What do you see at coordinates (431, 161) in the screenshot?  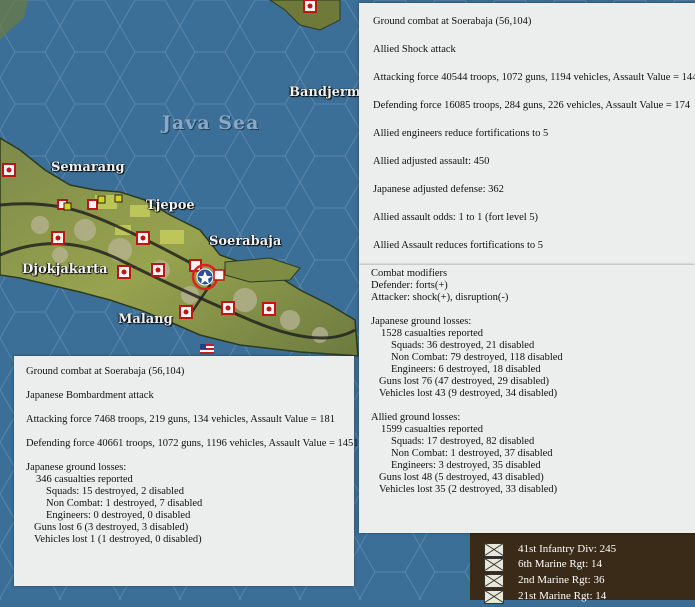 I see `report-line: Allied adjusted assault: 450` at bounding box center [431, 161].